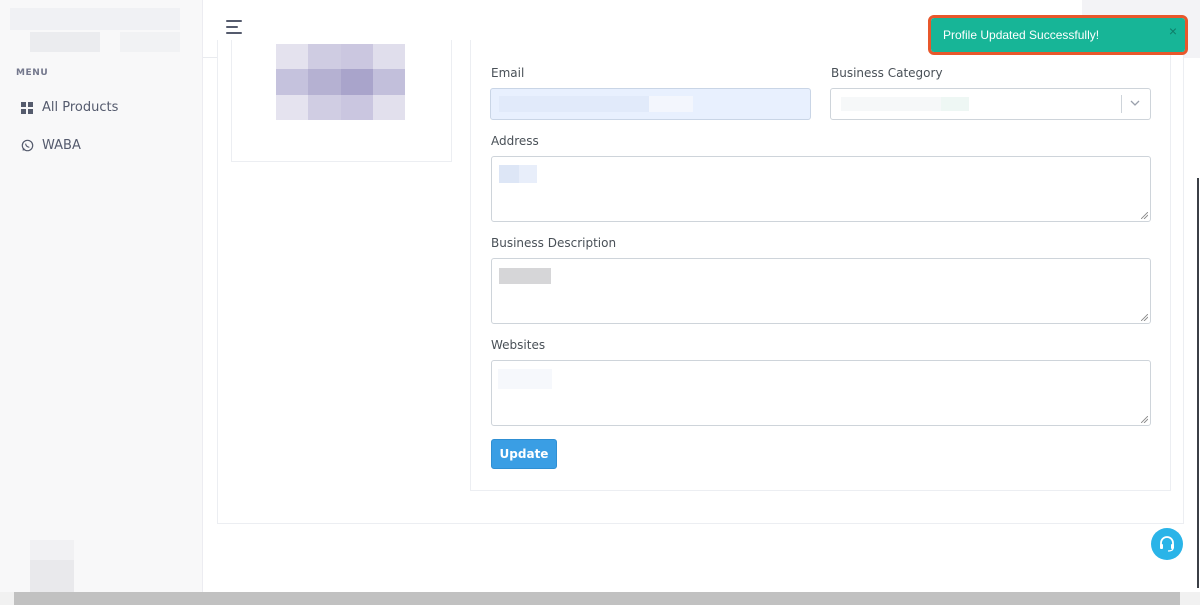 This screenshot has width=1200, height=605. What do you see at coordinates (821, 393) in the screenshot?
I see `websites-field` at bounding box center [821, 393].